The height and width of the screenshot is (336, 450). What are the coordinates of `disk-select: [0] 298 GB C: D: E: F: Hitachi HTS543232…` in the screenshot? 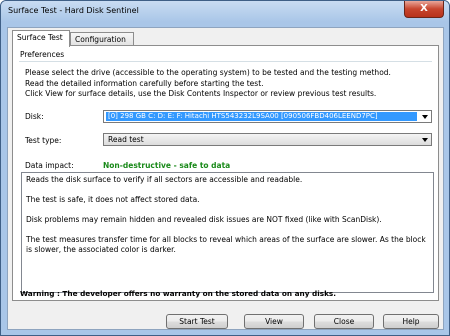 It's located at (267, 116).